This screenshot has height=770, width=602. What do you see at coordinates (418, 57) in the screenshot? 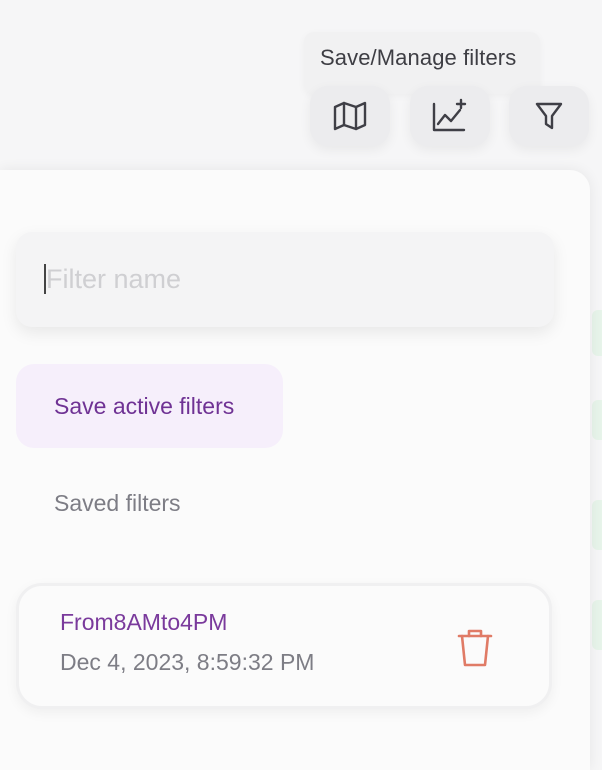
I see `tooltip-text: Save/Manage filters` at bounding box center [418, 57].